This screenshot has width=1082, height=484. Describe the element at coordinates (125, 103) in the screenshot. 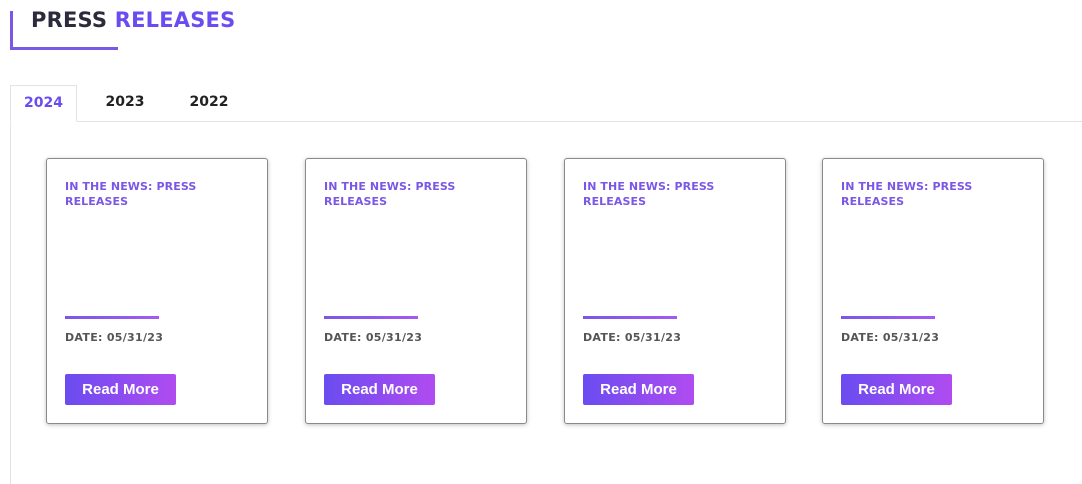

I see `tab-2023: 2023` at that location.